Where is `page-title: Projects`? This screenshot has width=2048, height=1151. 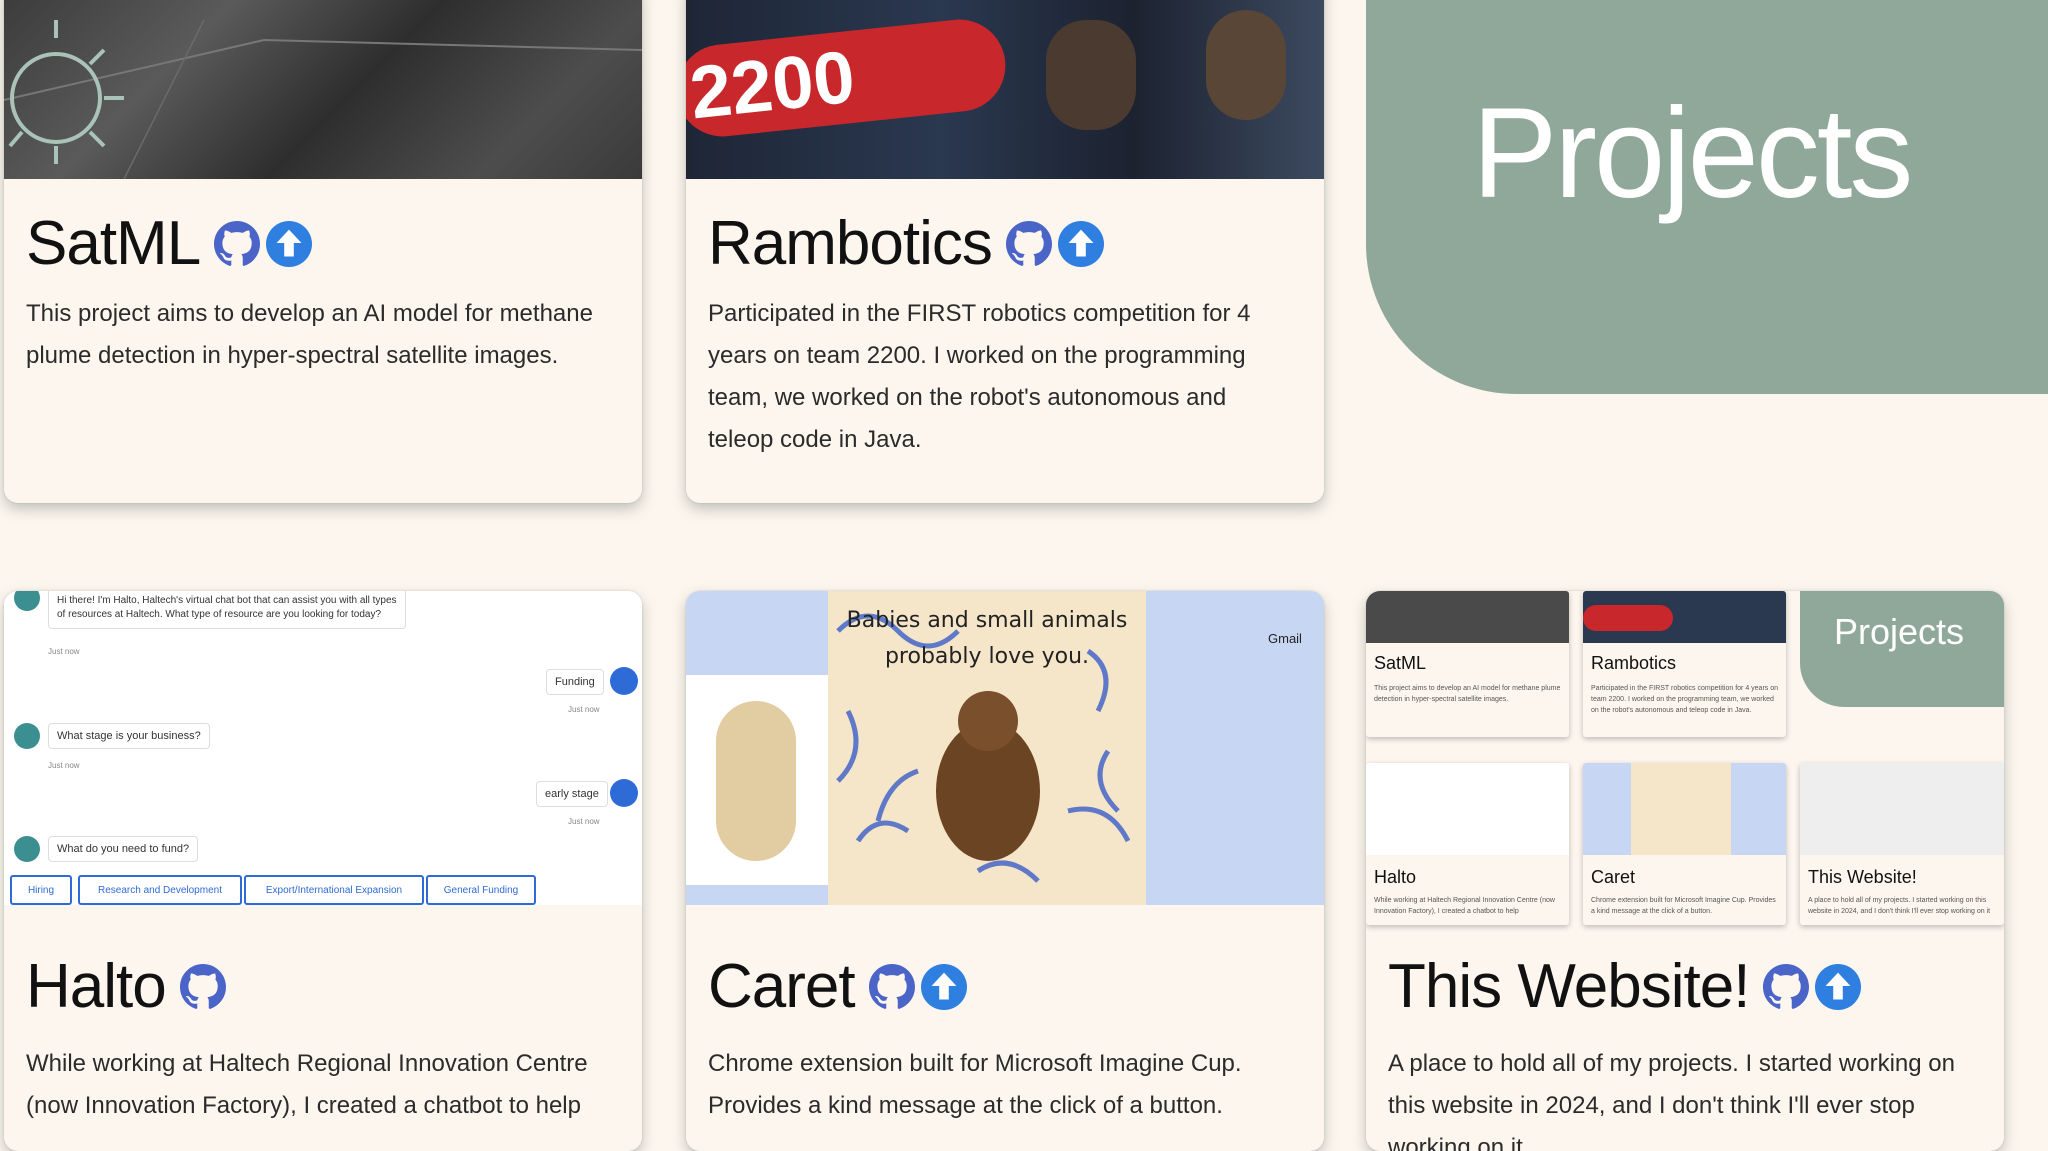
page-title: Projects is located at coordinates (1692, 153).